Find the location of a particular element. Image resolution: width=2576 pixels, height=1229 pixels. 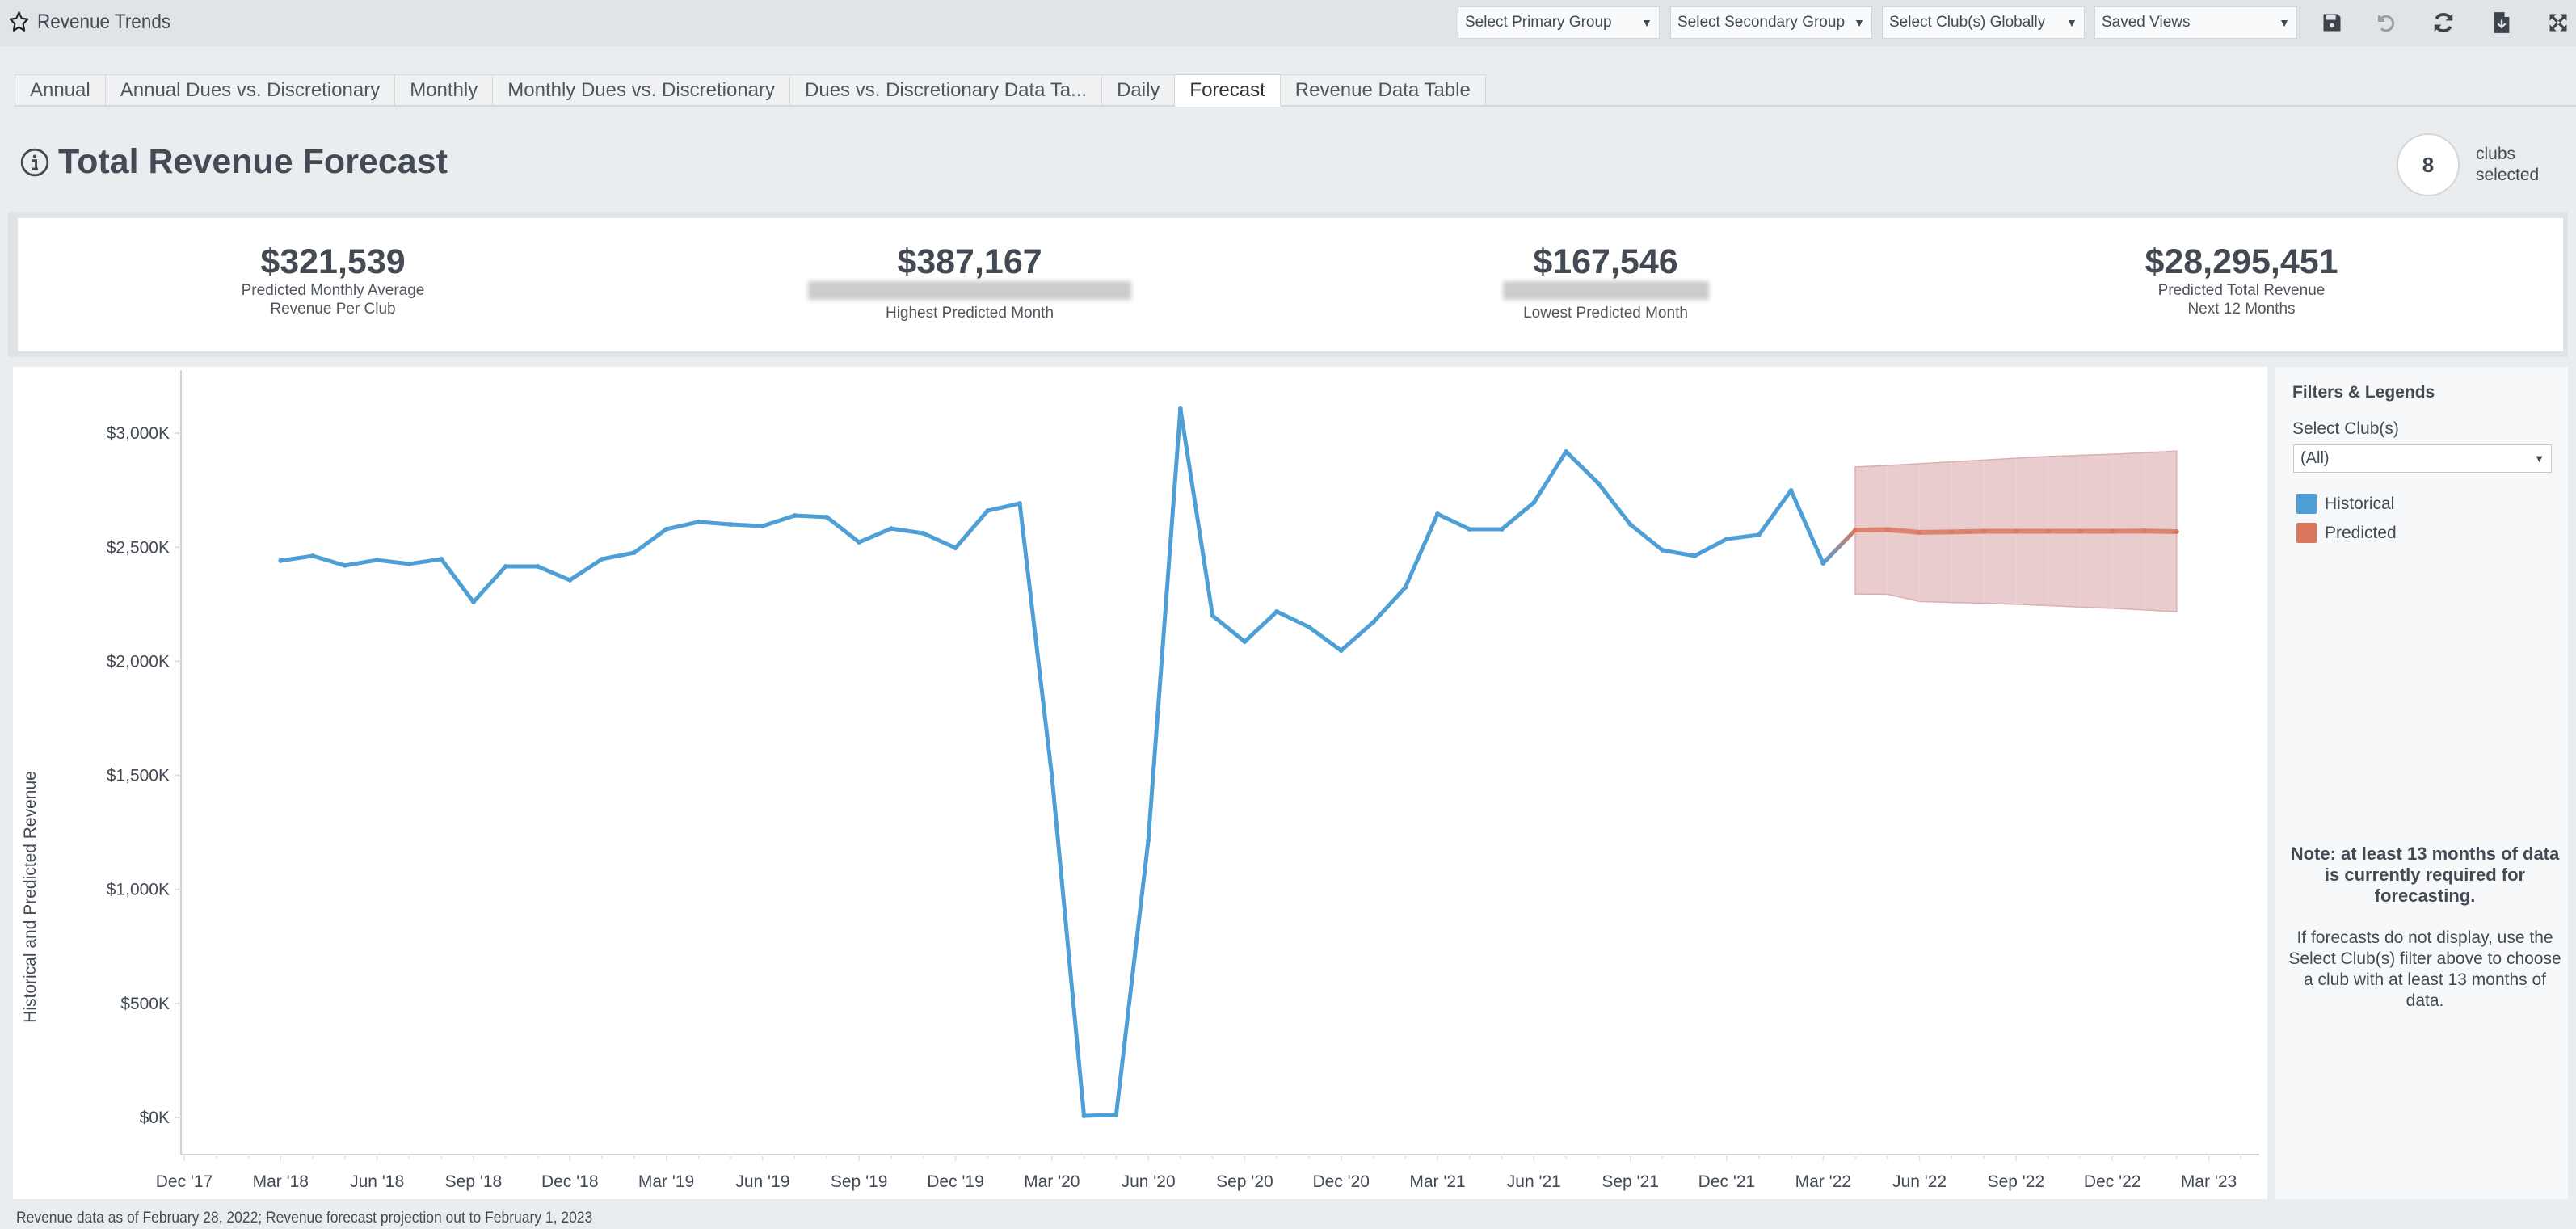

filters-legends-panel is located at coordinates (2421, 783).